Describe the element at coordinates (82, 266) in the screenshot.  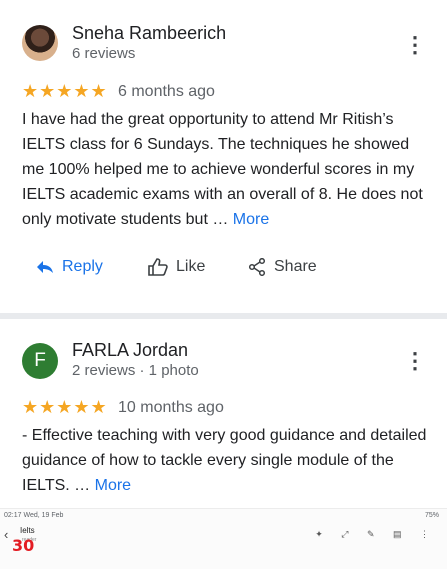
I see `reply-label: Reply` at that location.